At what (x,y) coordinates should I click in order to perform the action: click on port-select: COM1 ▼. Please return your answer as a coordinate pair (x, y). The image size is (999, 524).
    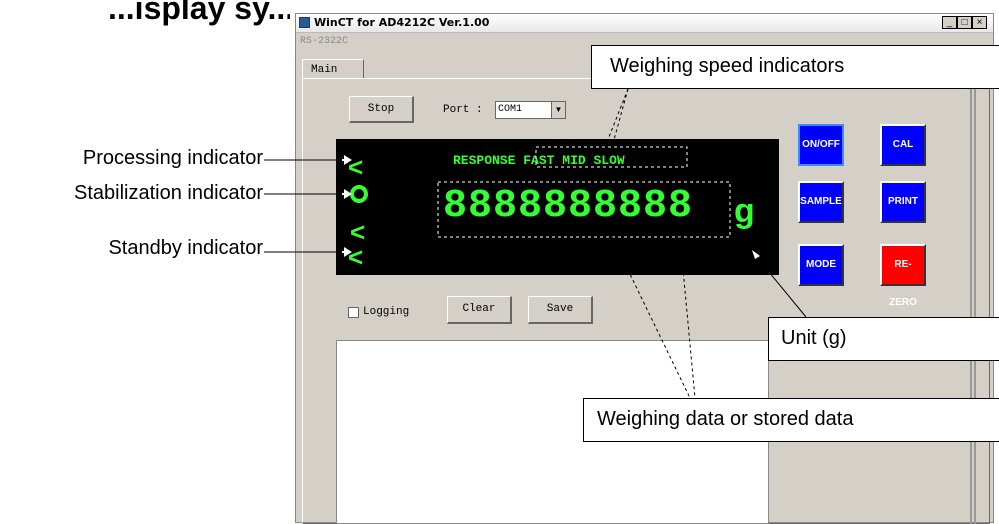
    Looking at the image, I should click on (530, 110).